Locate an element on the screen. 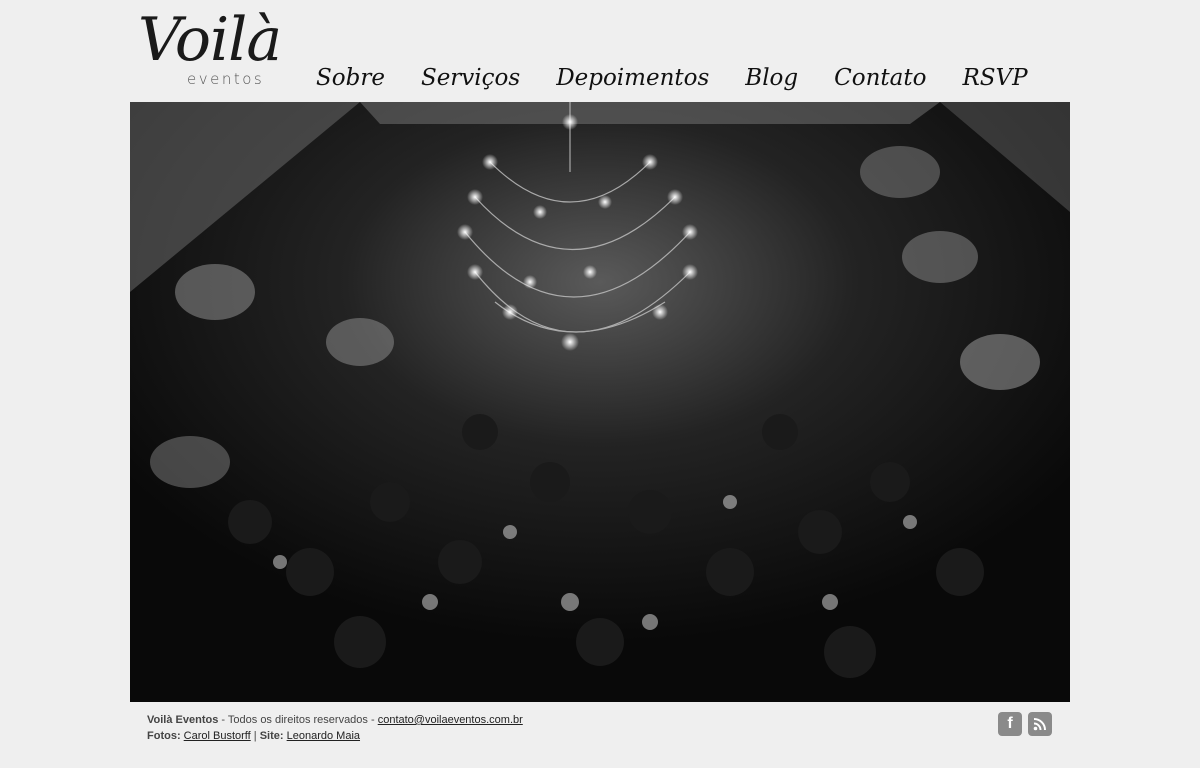 The image size is (1200, 768). nav-contato: Contato is located at coordinates (880, 78).